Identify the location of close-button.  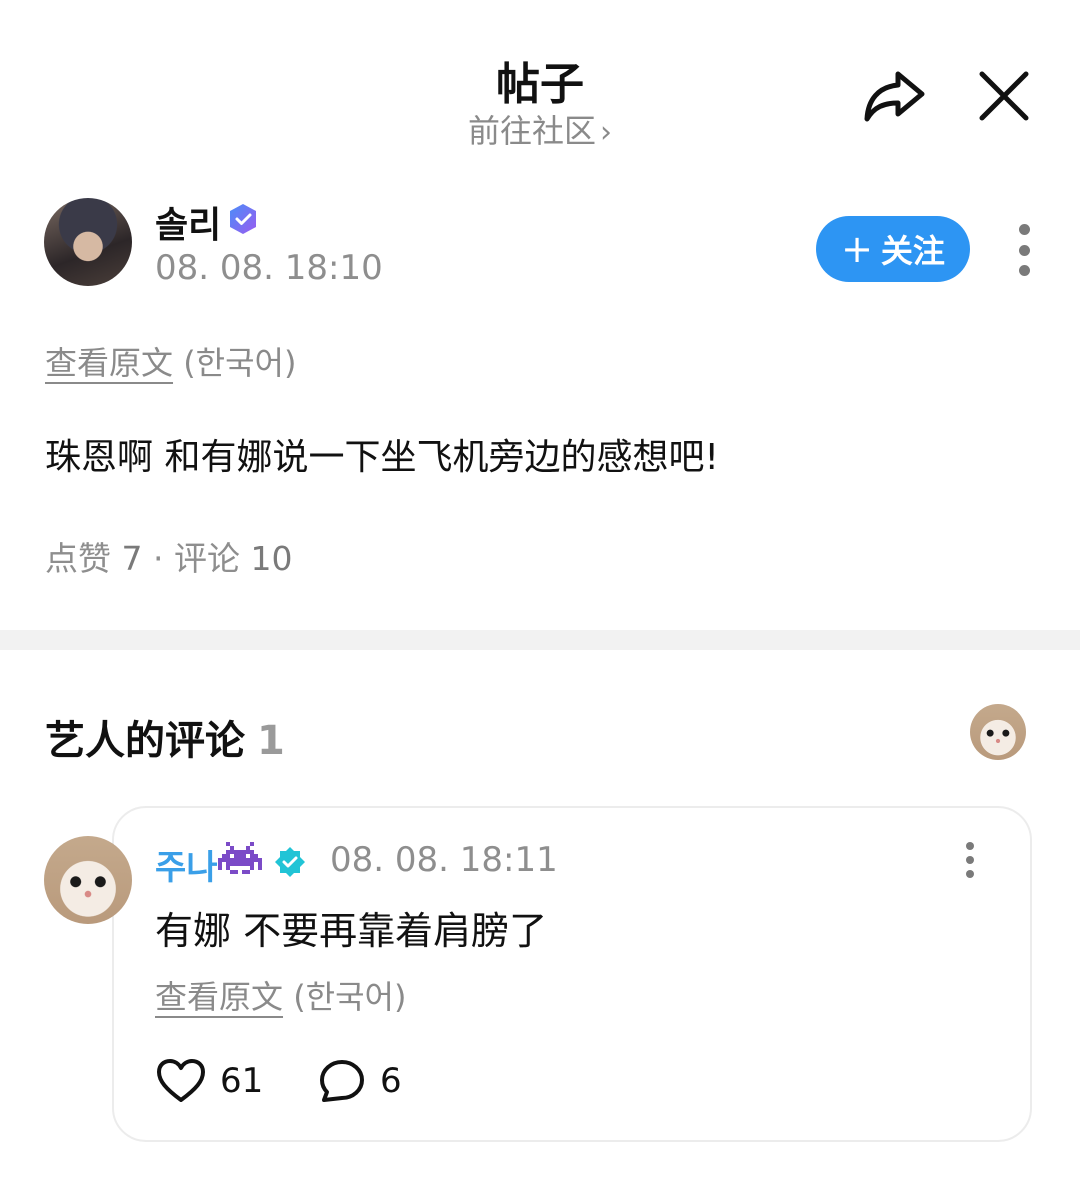
(1004, 96).